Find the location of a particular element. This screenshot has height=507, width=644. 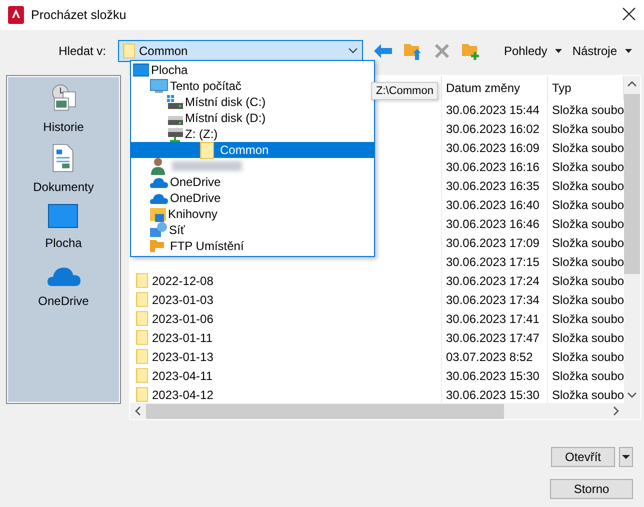

drive-icon is located at coordinates (175, 120).